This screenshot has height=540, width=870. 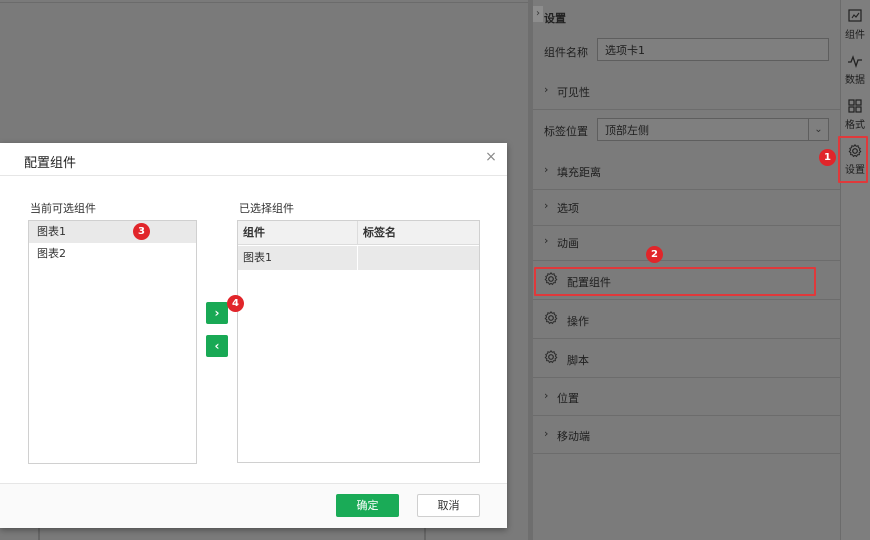 What do you see at coordinates (112, 232) in the screenshot?
I see `list-item: 图表1` at bounding box center [112, 232].